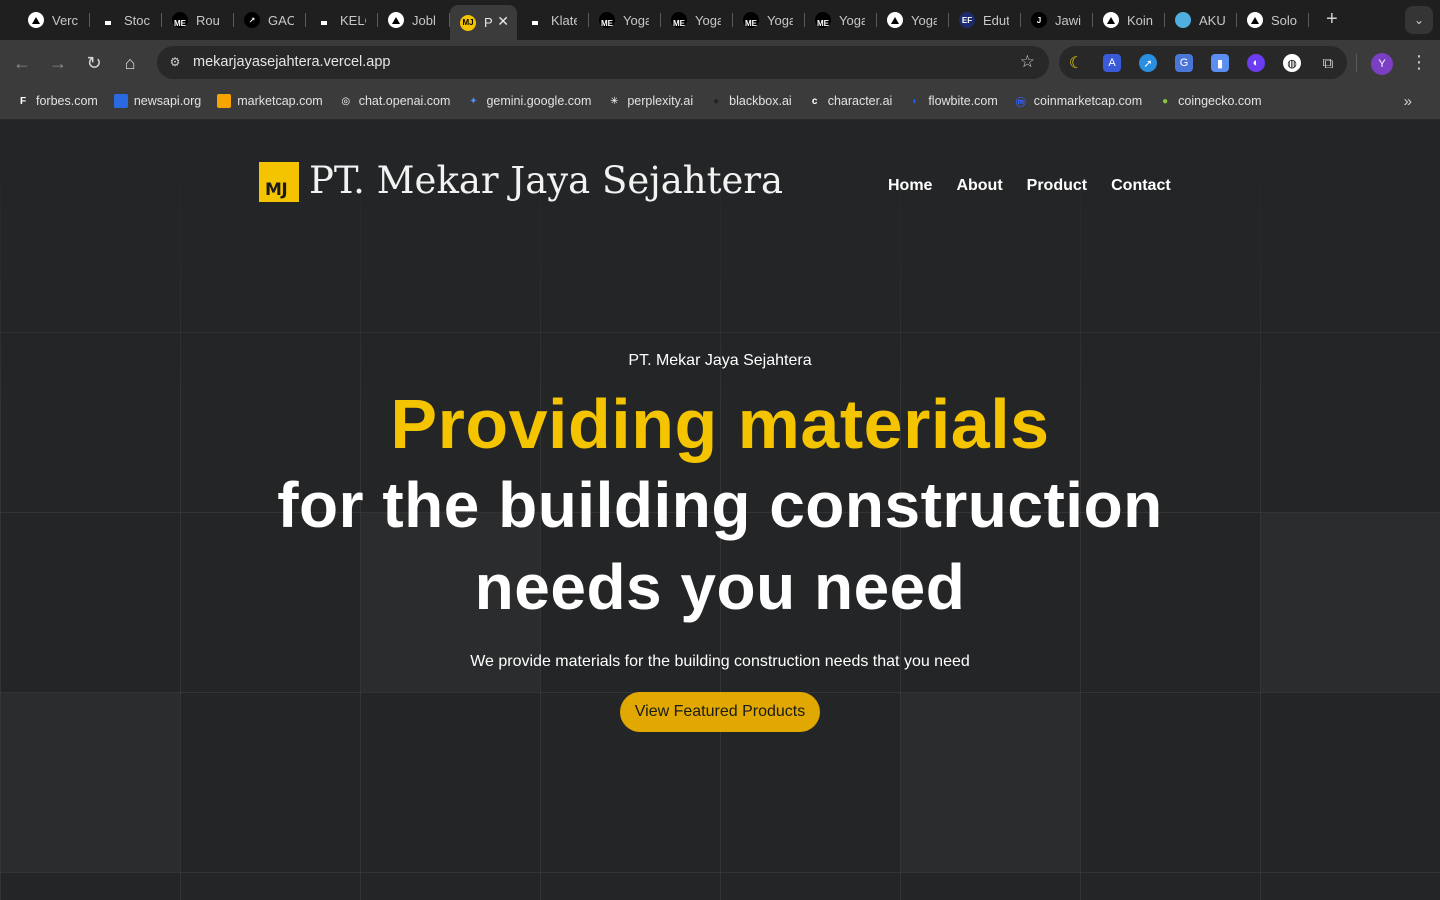 Image resolution: width=1440 pixels, height=900 pixels. What do you see at coordinates (1129, 20) in the screenshot?
I see `tab-koin: Koin` at bounding box center [1129, 20].